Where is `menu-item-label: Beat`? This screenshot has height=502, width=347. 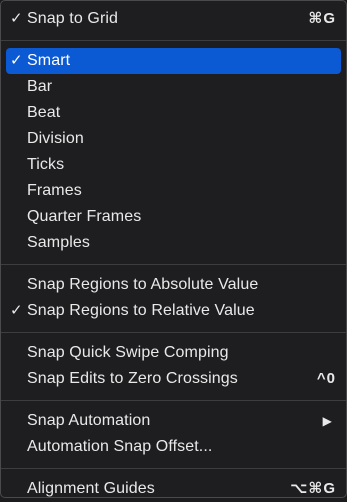 menu-item-label: Beat is located at coordinates (44, 112).